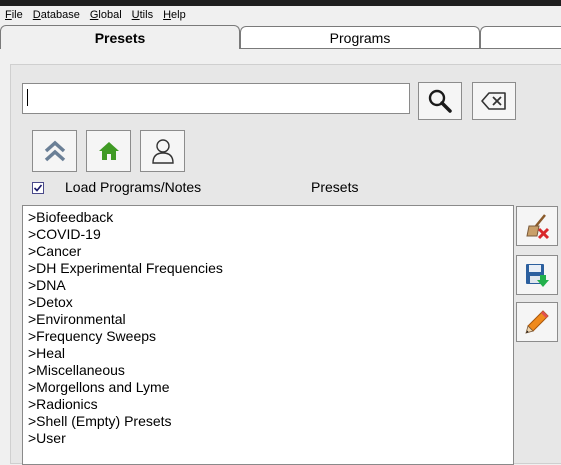  What do you see at coordinates (56, 15) in the screenshot?
I see `menu-database: Database` at bounding box center [56, 15].